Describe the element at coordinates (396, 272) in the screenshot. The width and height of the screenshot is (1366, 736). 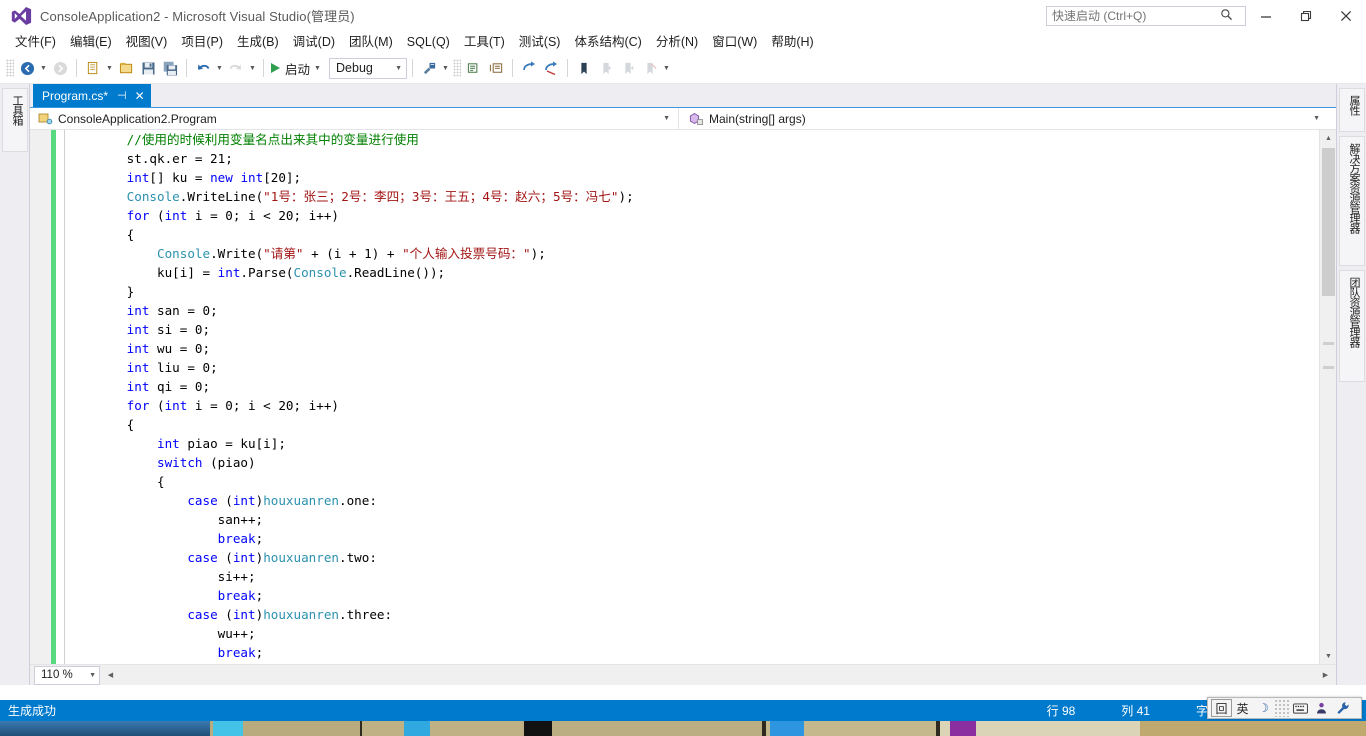
I see `code-token: .ReadLine());` at that location.